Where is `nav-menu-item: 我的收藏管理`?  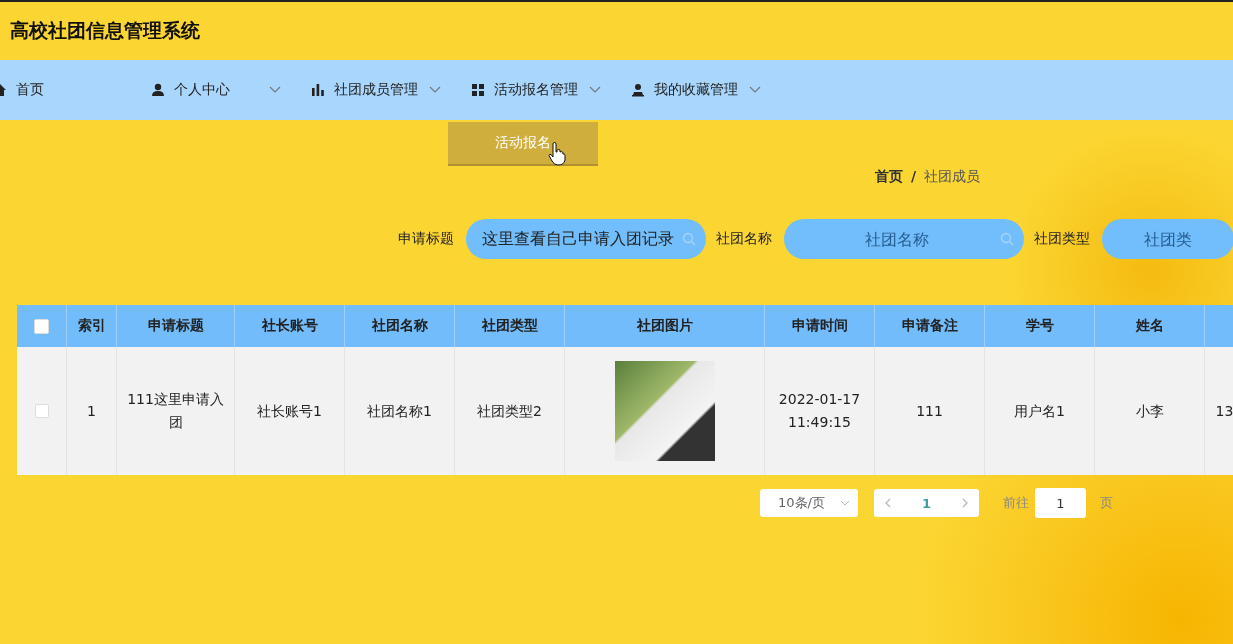 nav-menu-item: 我的收藏管理 is located at coordinates (711, 90).